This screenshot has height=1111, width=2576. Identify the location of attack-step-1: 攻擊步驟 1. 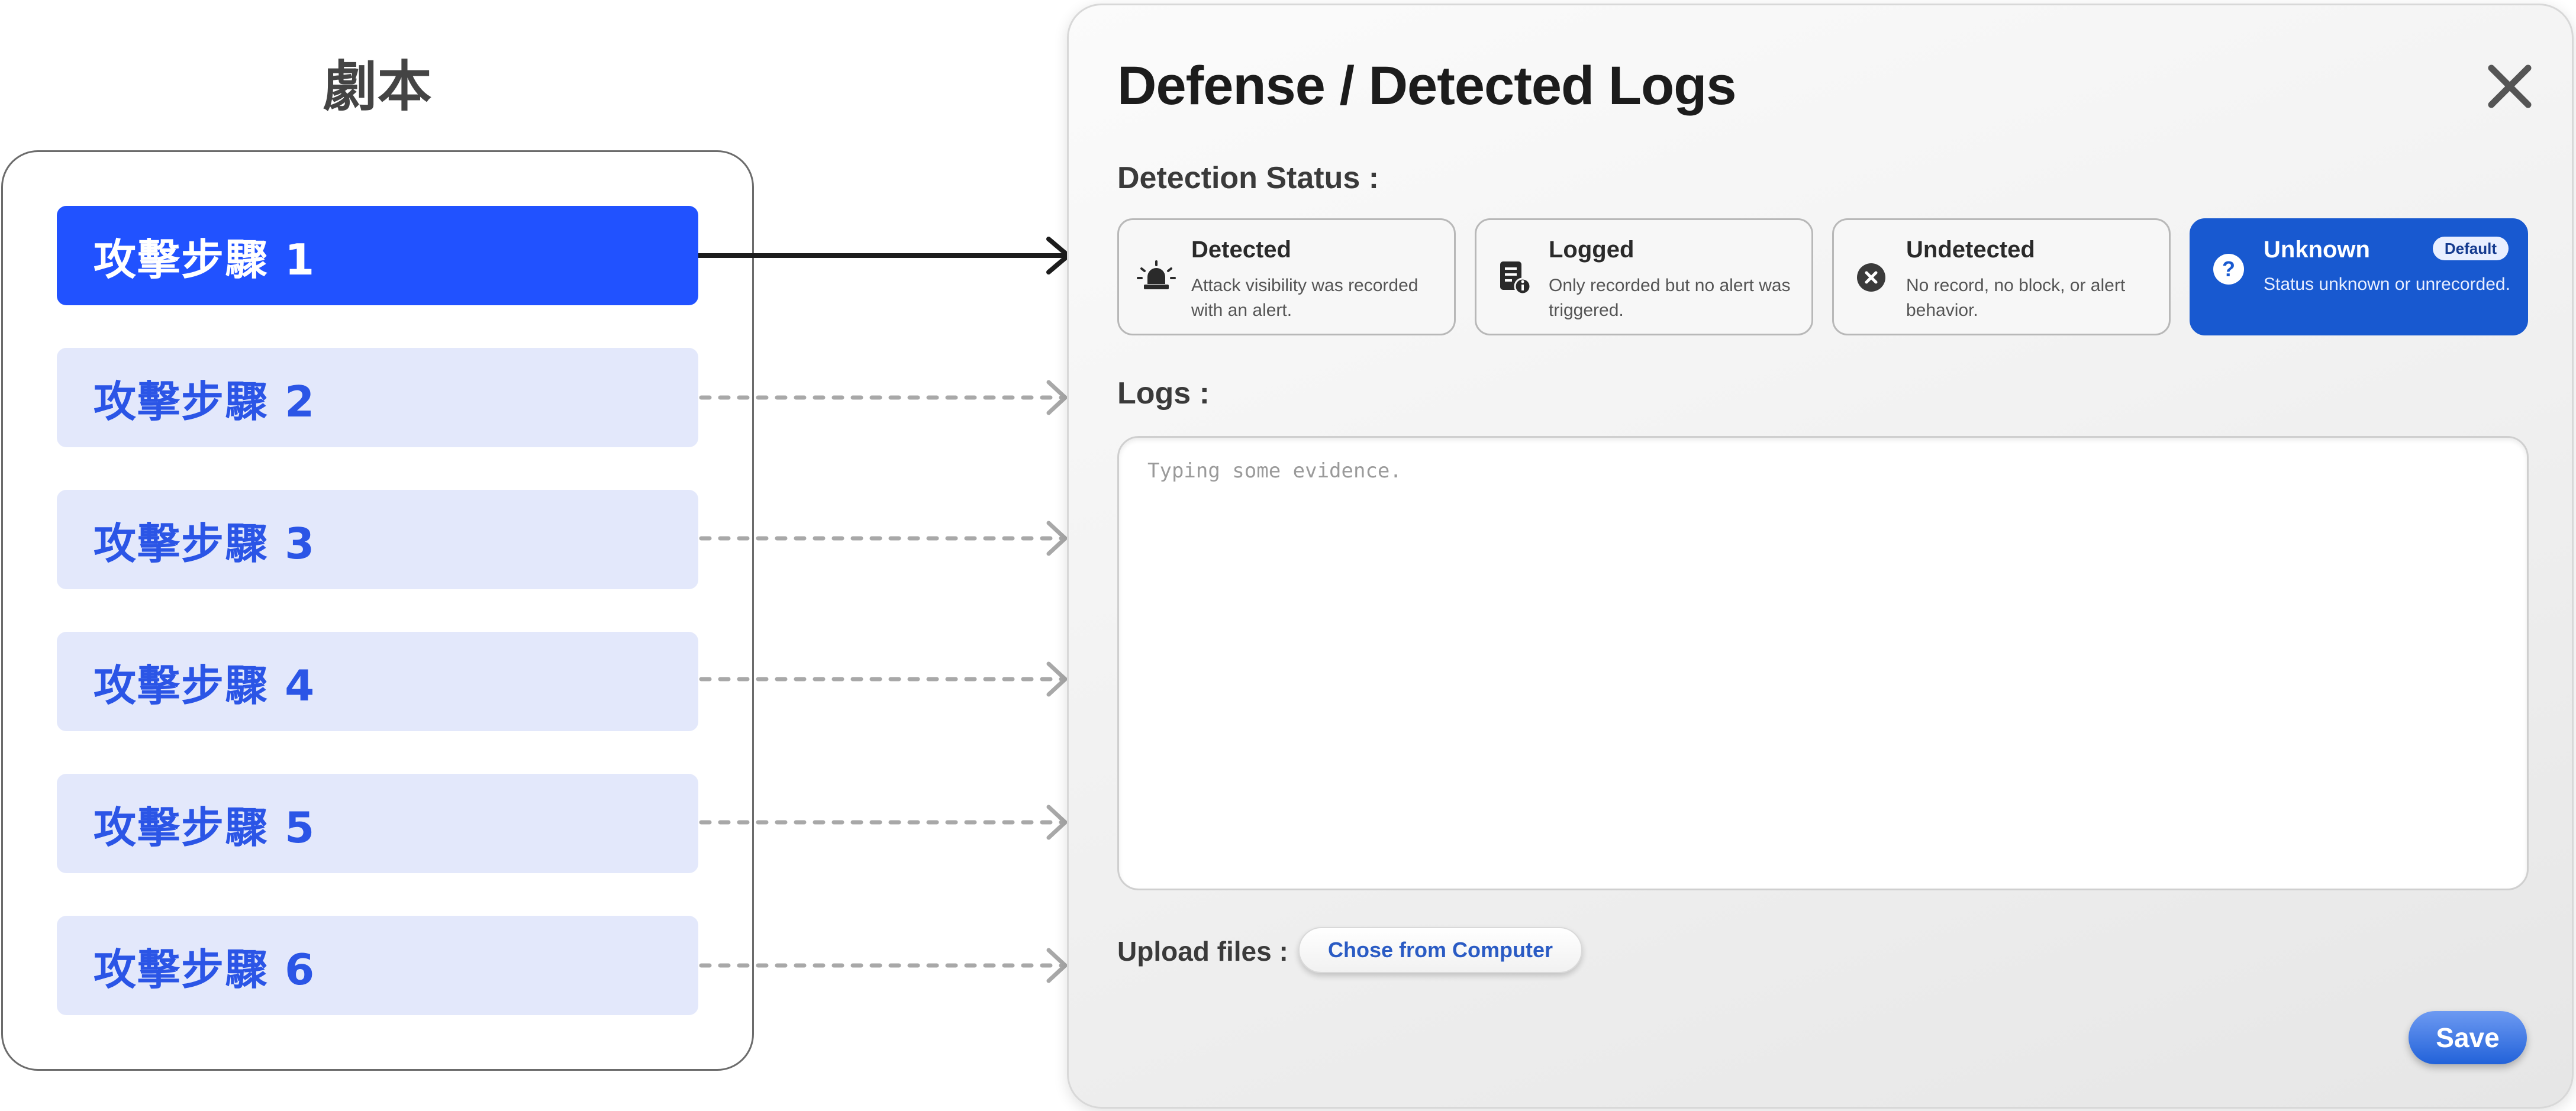
(377, 255).